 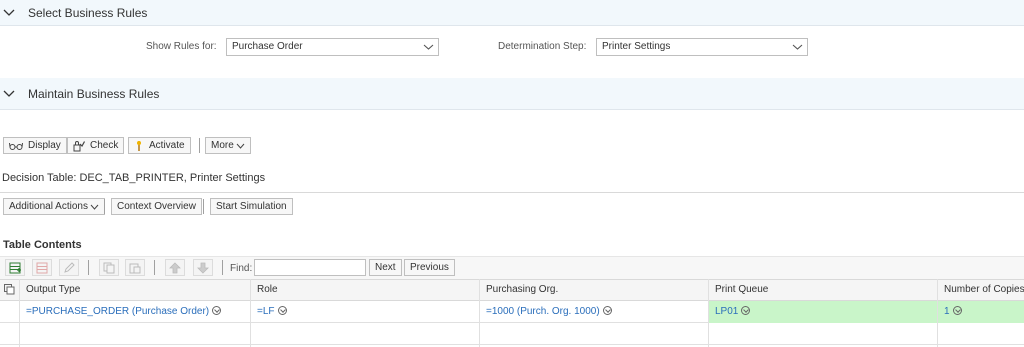 I want to click on find-previous-label: Previous, so click(x=429, y=267).